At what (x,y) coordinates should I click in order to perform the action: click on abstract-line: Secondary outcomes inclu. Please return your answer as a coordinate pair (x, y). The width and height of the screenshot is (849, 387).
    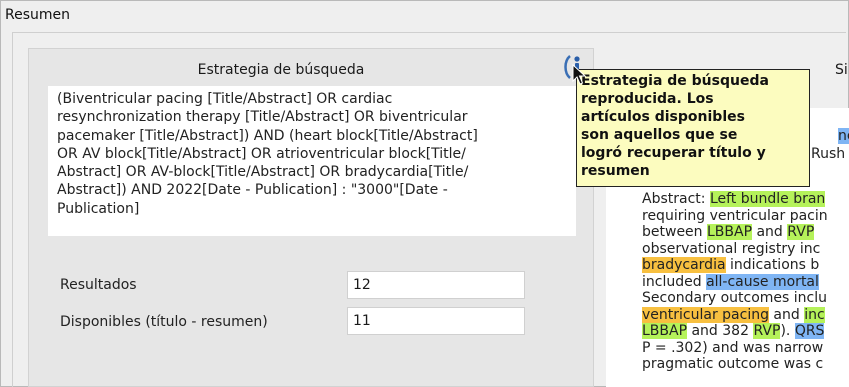
    Looking at the image, I should click on (734, 298).